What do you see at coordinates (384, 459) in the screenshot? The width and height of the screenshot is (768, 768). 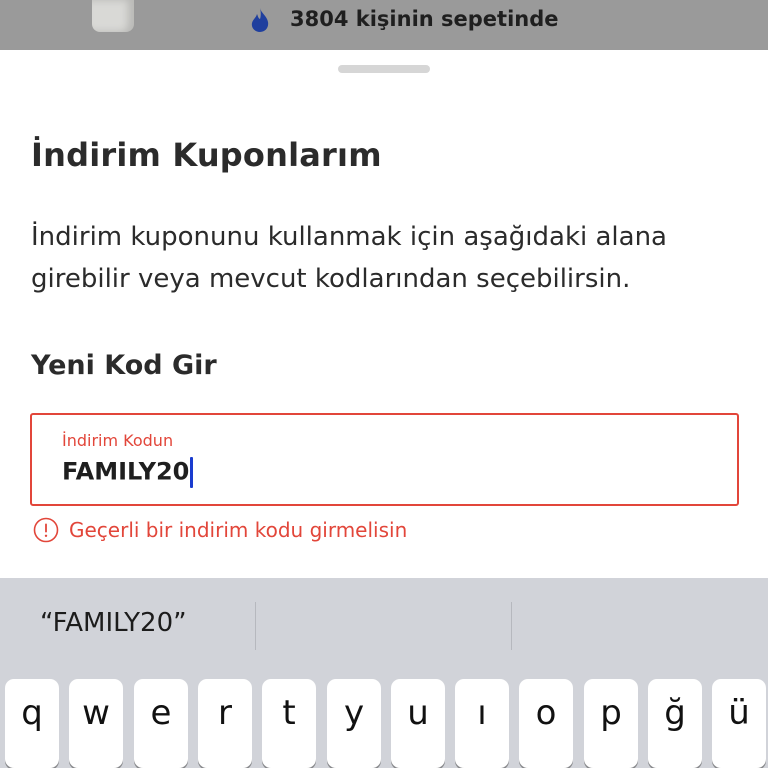 I see `coupon-code-input: İndirim Kodun FAMILY20` at bounding box center [384, 459].